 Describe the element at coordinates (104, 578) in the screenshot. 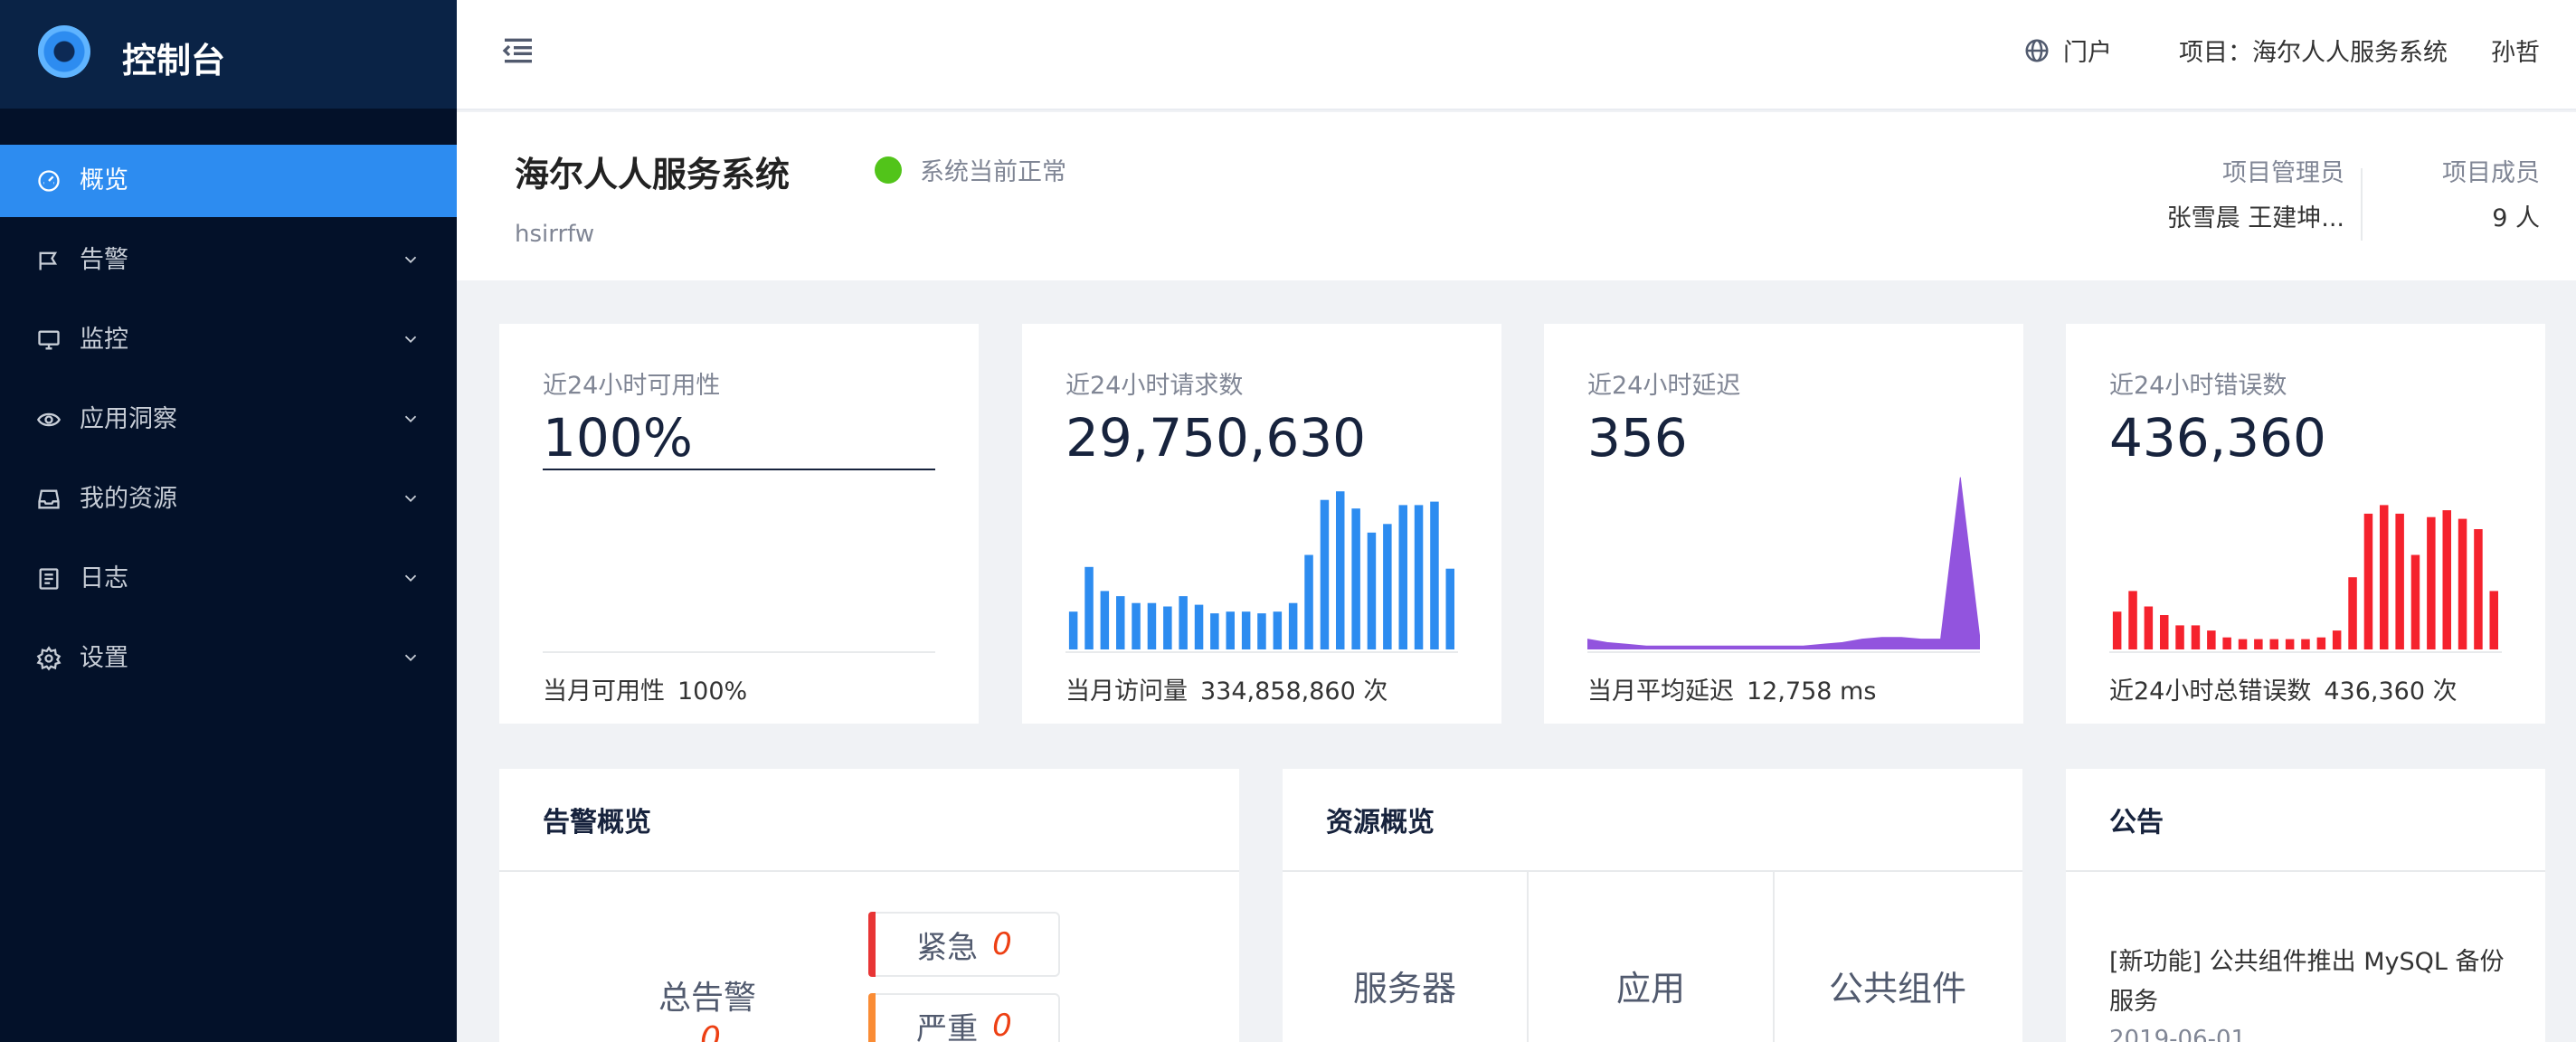

I see `sidebar-item-label: 日志` at that location.